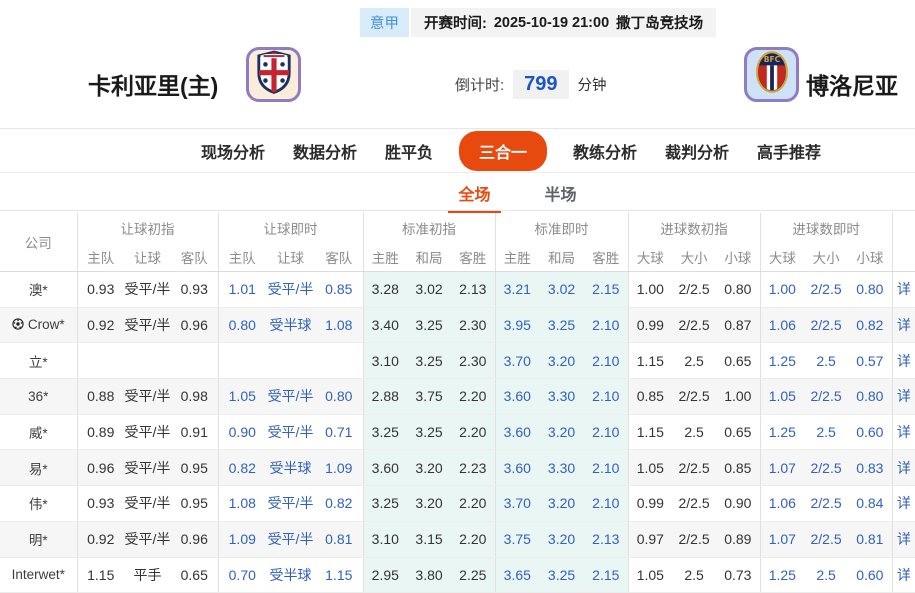  What do you see at coordinates (38, 503) in the screenshot?
I see `company-cell: 伟*` at bounding box center [38, 503].